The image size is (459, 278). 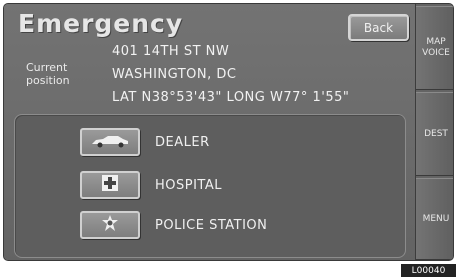 What do you see at coordinates (48, 80) in the screenshot?
I see `current-position-label-line2: position` at bounding box center [48, 80].